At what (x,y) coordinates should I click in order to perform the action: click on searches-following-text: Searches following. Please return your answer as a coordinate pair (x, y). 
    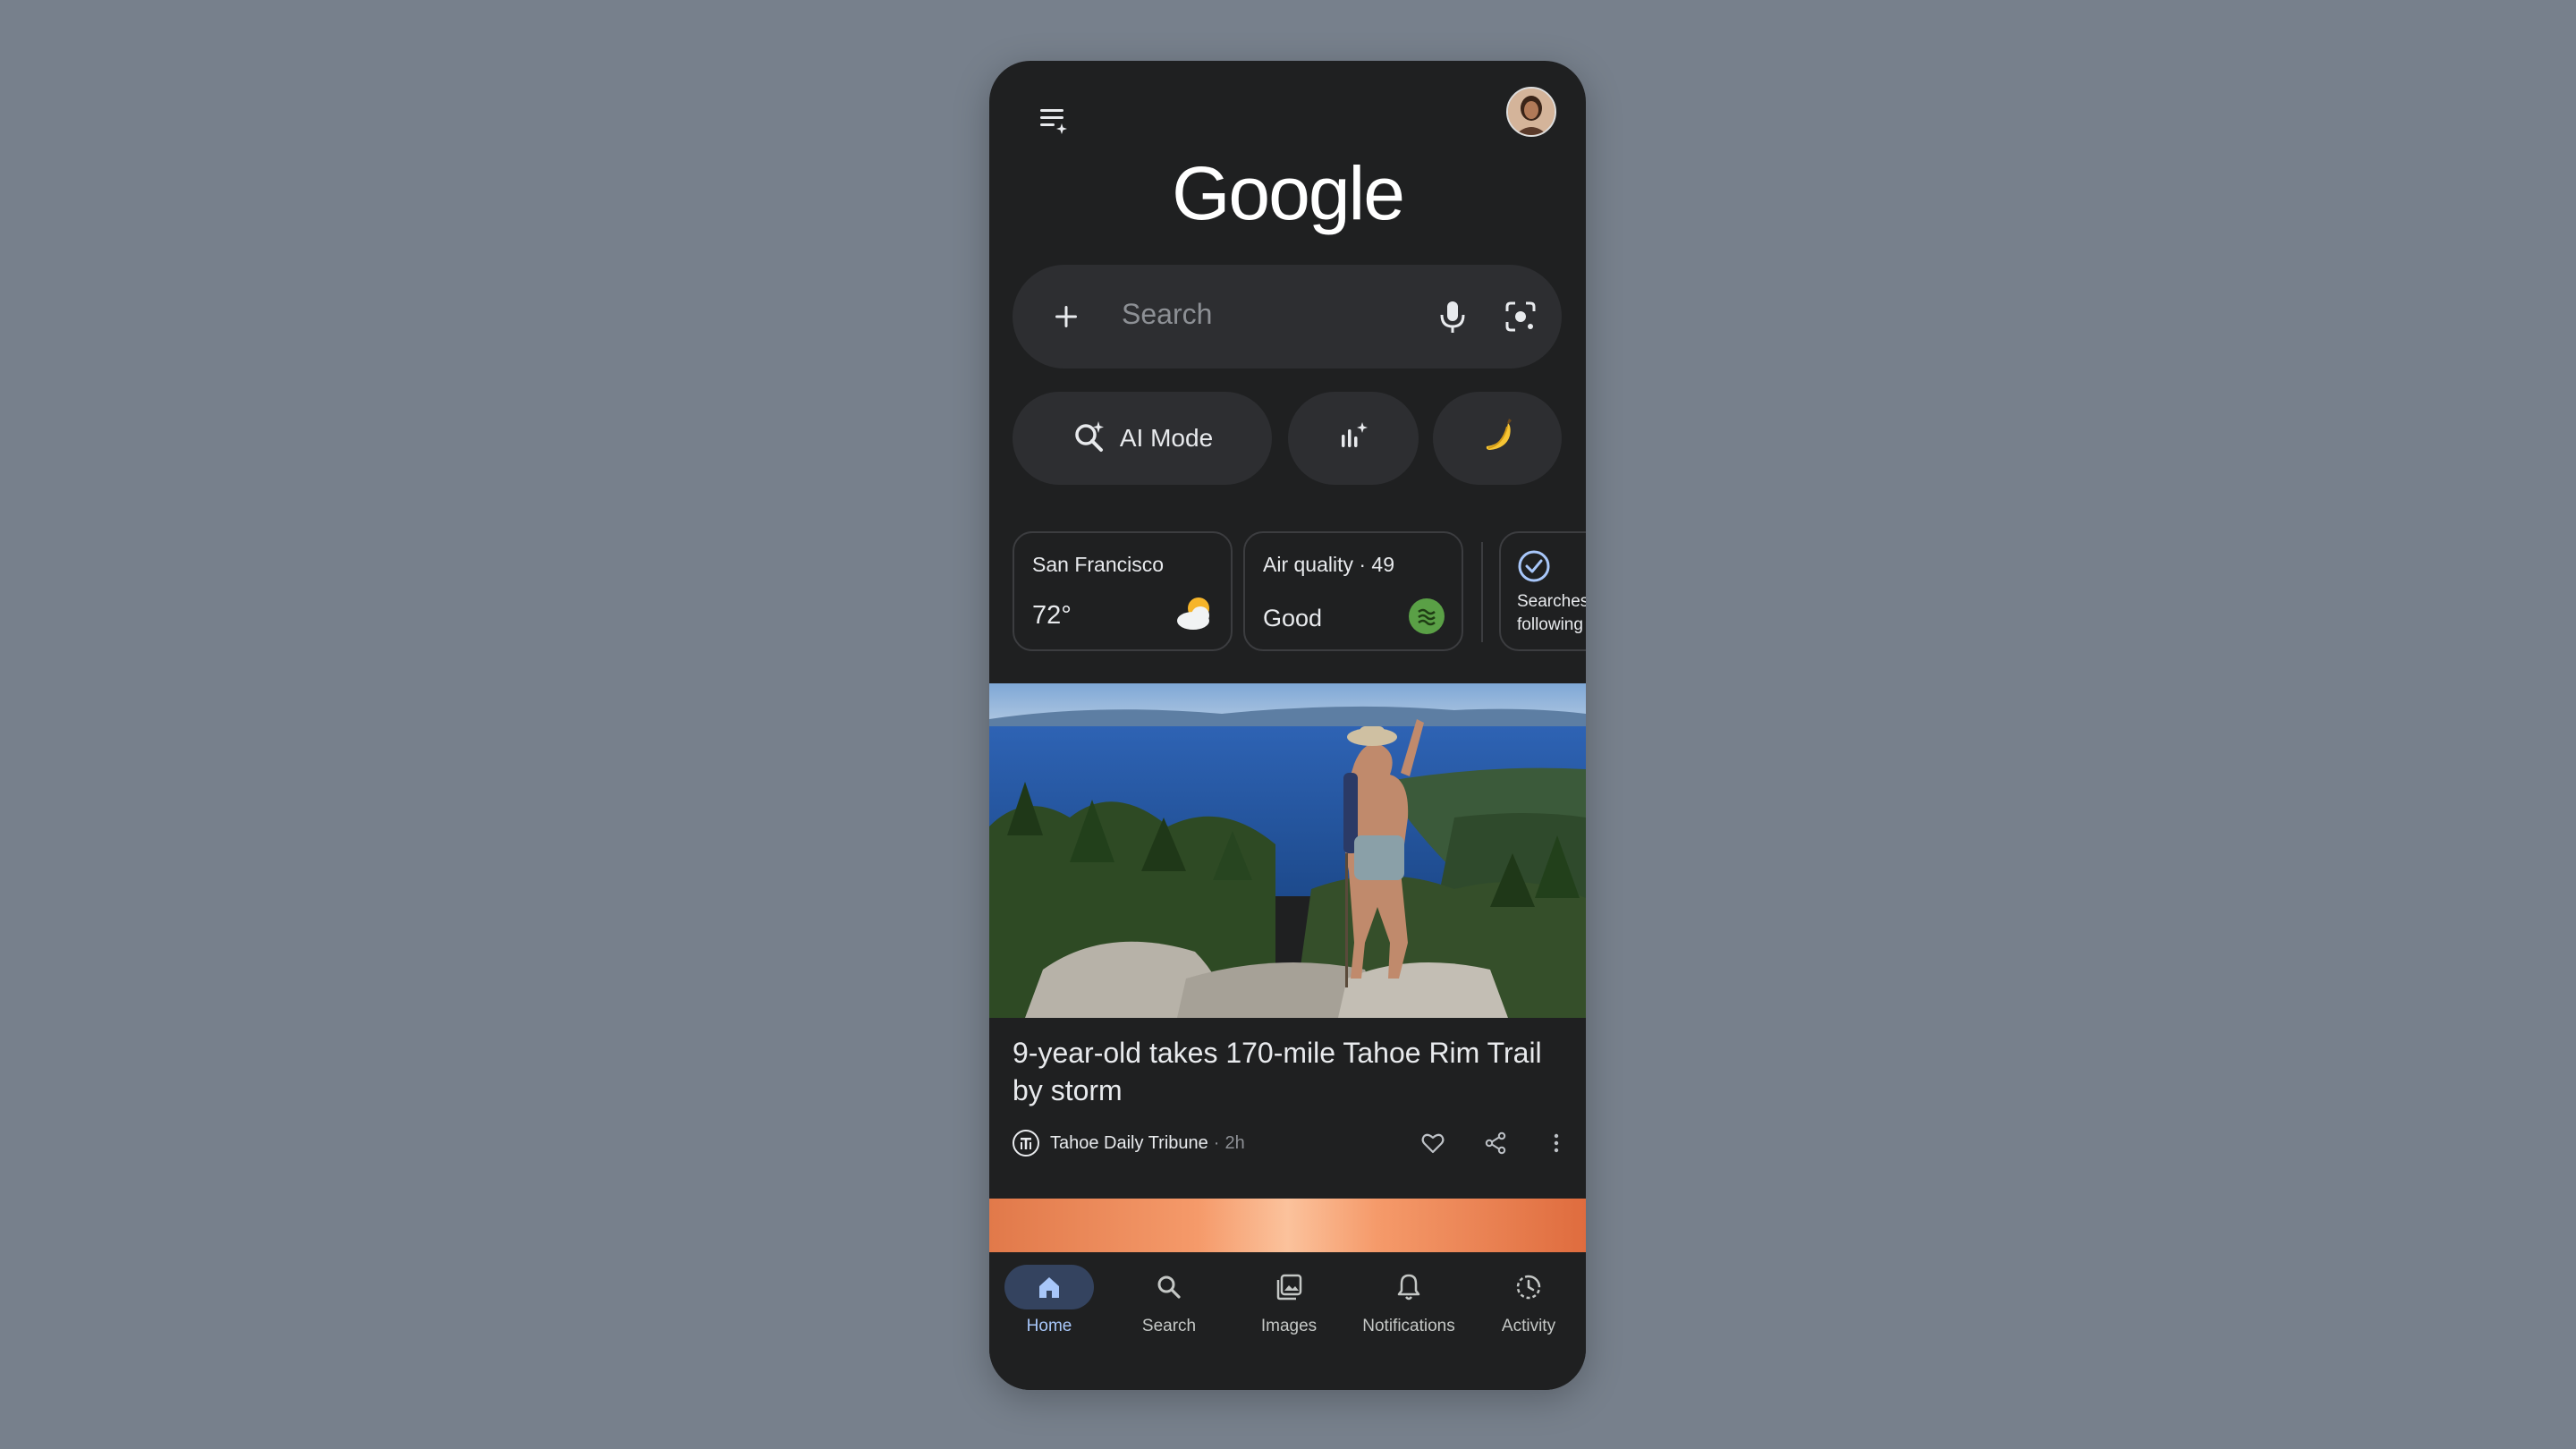
    Looking at the image, I should click on (1551, 613).